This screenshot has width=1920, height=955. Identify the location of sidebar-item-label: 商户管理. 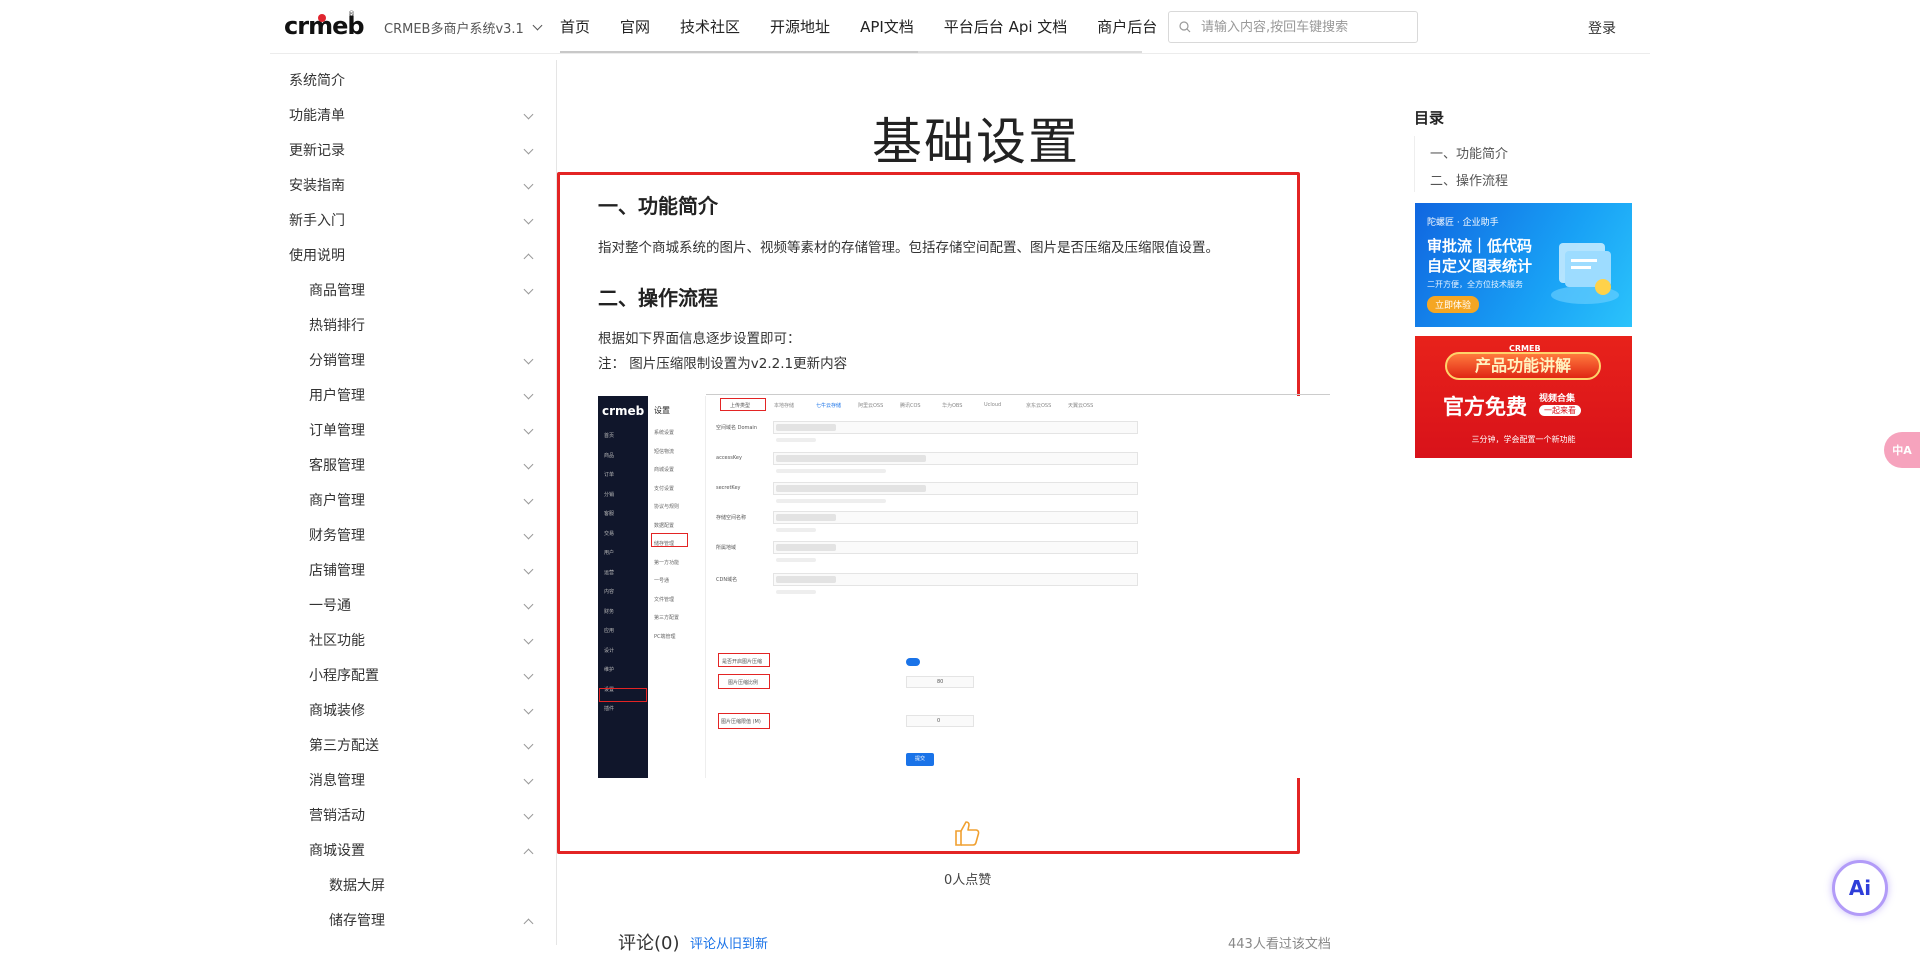
(337, 501).